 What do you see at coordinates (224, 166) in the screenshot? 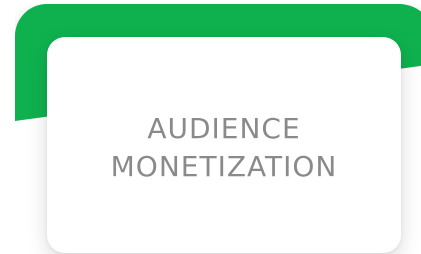
I see `card-title-line-2: MONETIZATION` at bounding box center [224, 166].